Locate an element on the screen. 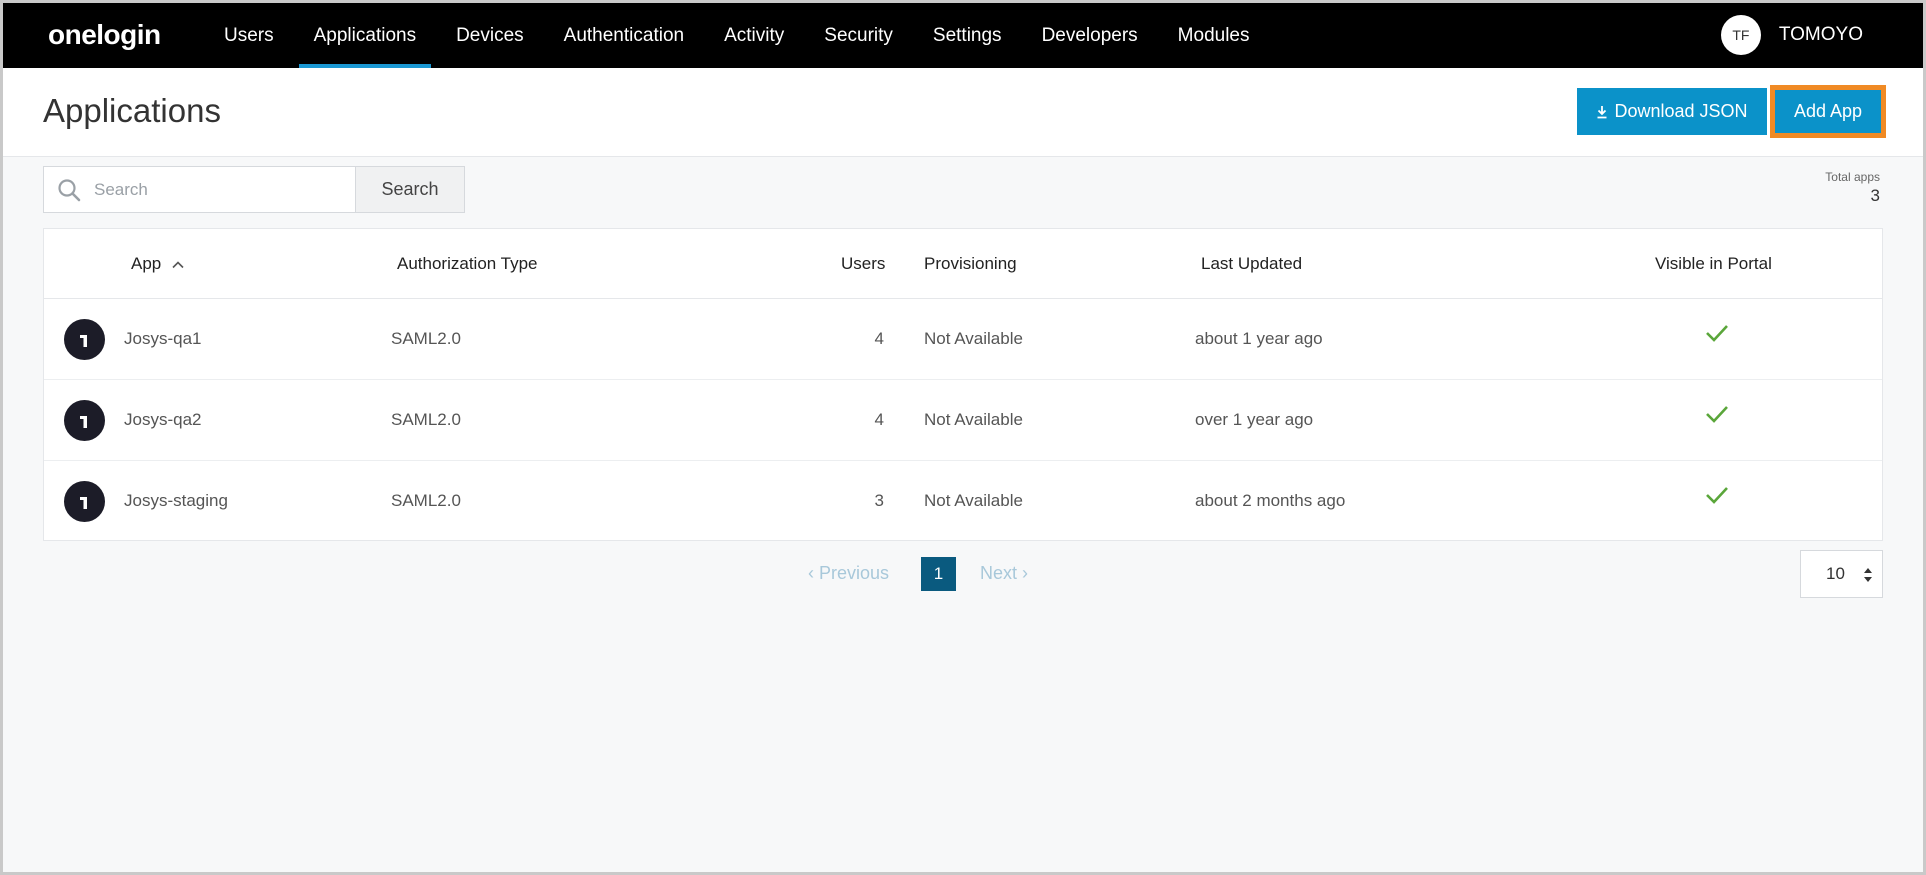 Image resolution: width=1926 pixels, height=875 pixels. column-header-auth-type: Authorization Type is located at coordinates (467, 264).